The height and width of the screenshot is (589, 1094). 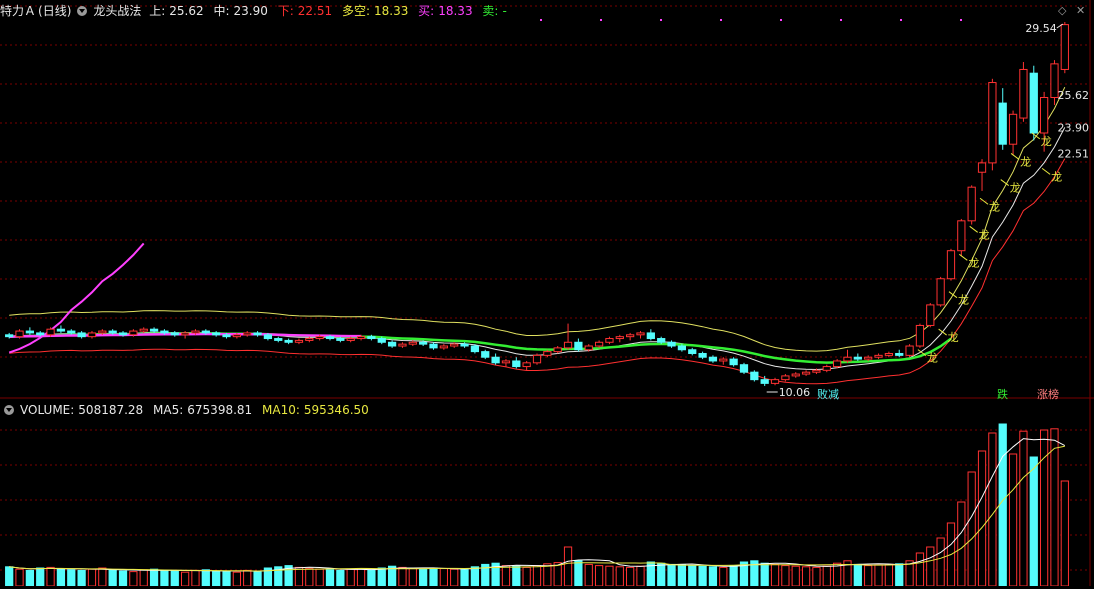 What do you see at coordinates (1062, 11) in the screenshot?
I see `diamond-icon: ◇` at bounding box center [1062, 11].